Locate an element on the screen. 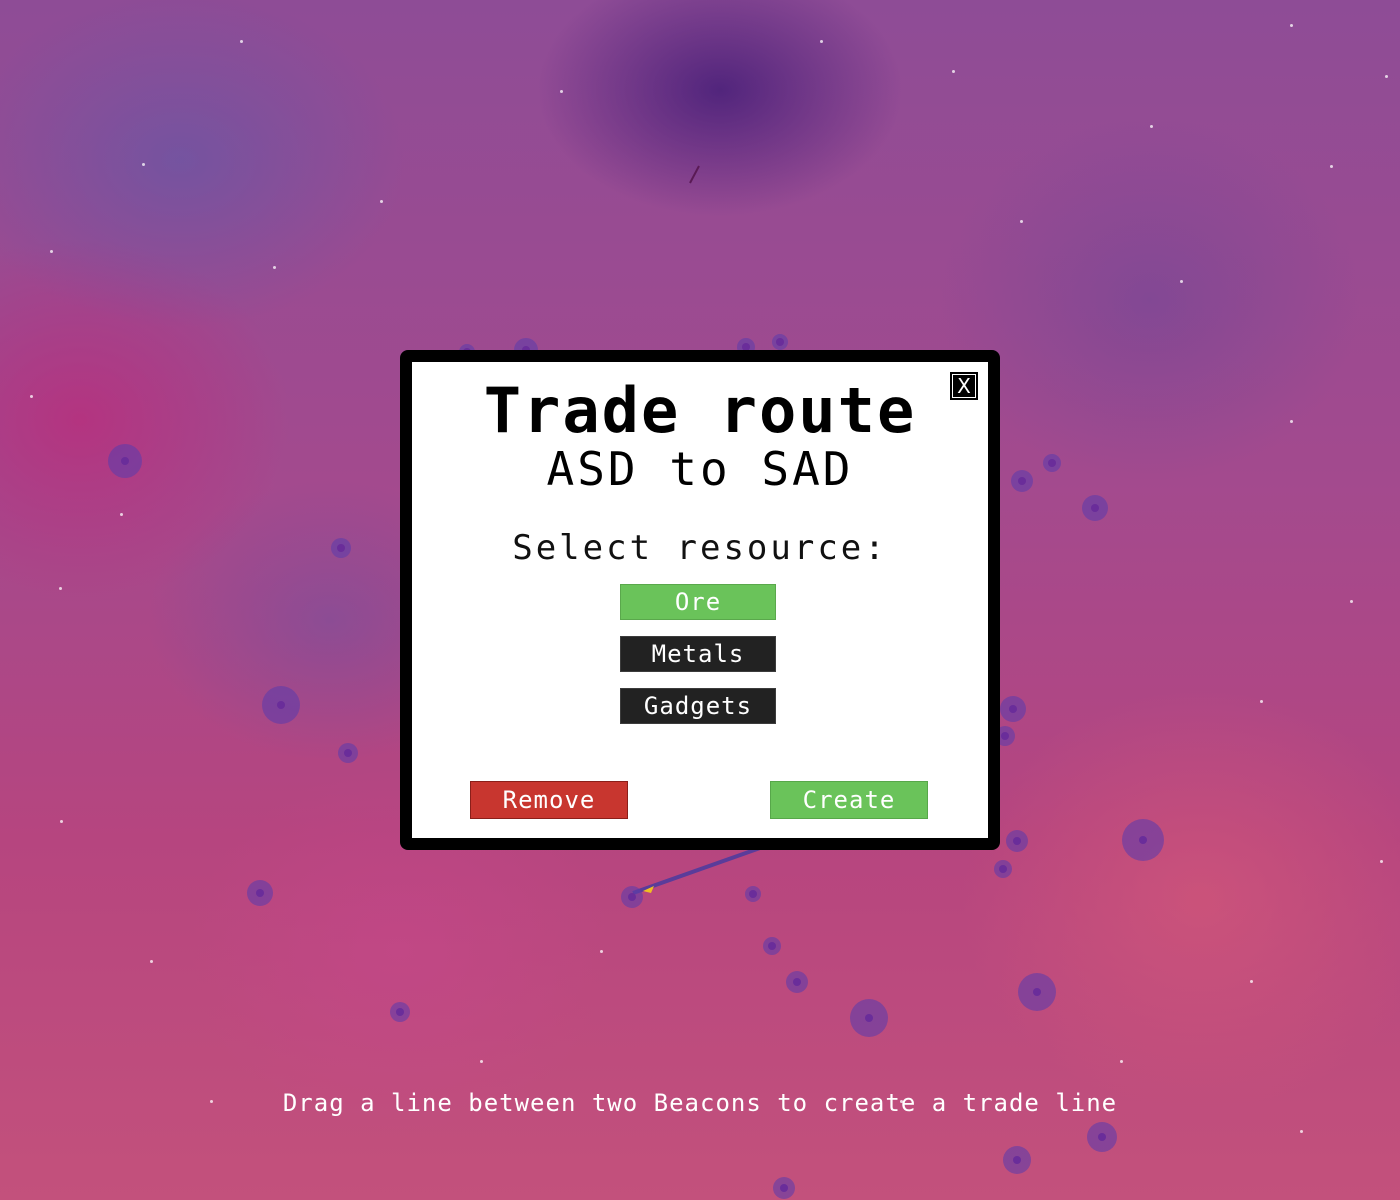  resource-prompt: Select resource: is located at coordinates (700, 548).